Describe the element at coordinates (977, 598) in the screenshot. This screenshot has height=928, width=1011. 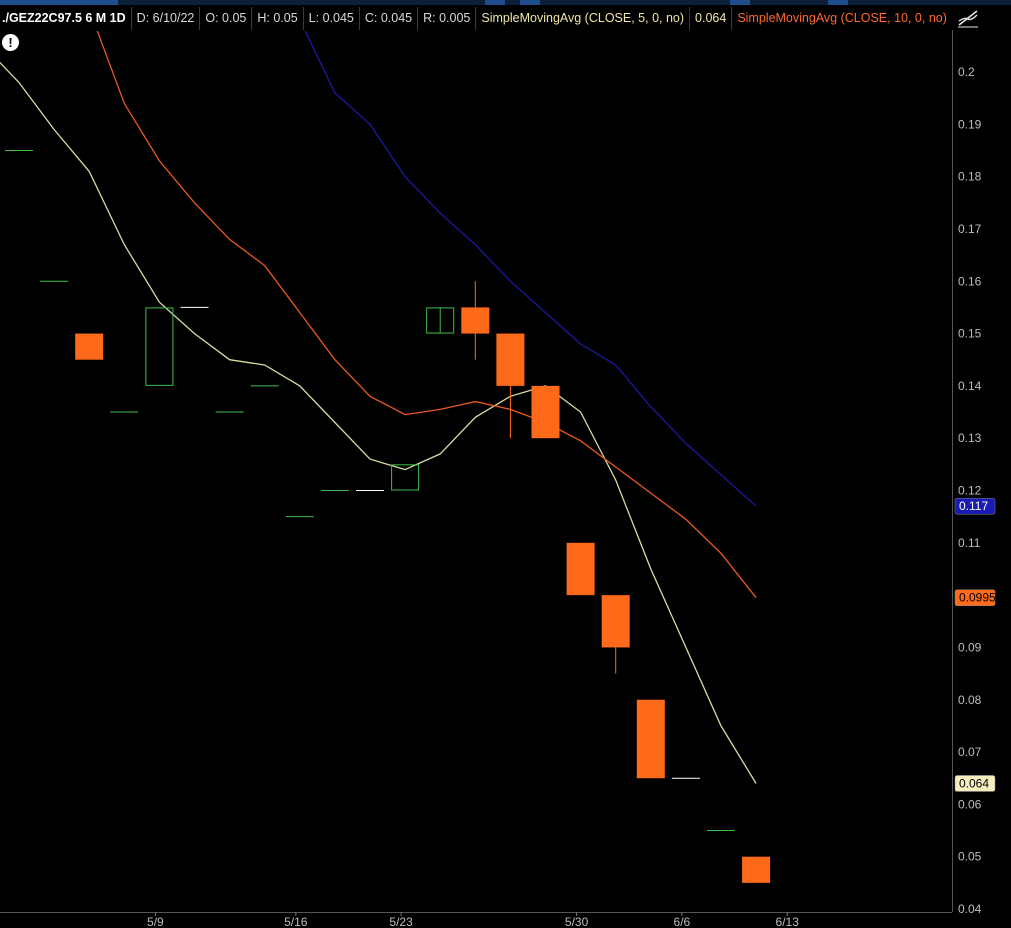
I see `price-label-text: 0.0995` at that location.